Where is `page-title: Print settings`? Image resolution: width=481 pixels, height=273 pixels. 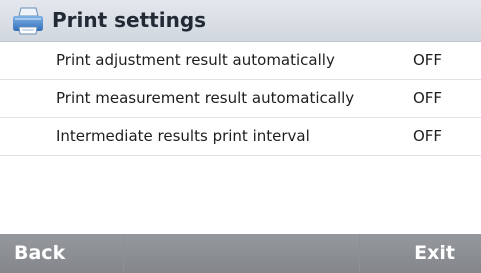
page-title: Print settings is located at coordinates (129, 20).